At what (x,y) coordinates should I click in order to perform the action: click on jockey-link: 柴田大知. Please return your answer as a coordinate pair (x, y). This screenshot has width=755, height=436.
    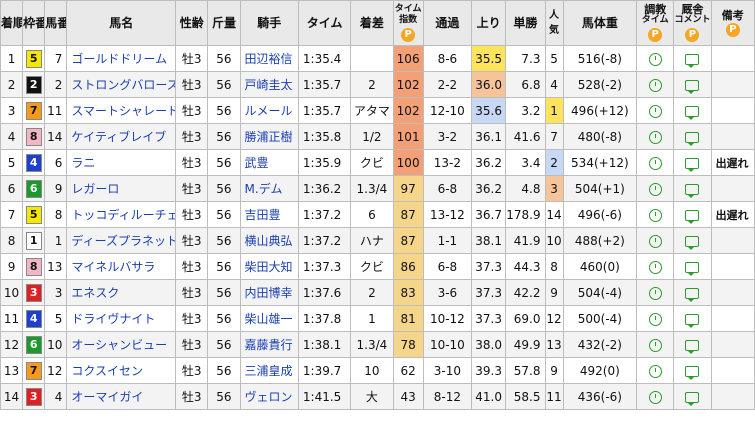
    Looking at the image, I should click on (269, 266).